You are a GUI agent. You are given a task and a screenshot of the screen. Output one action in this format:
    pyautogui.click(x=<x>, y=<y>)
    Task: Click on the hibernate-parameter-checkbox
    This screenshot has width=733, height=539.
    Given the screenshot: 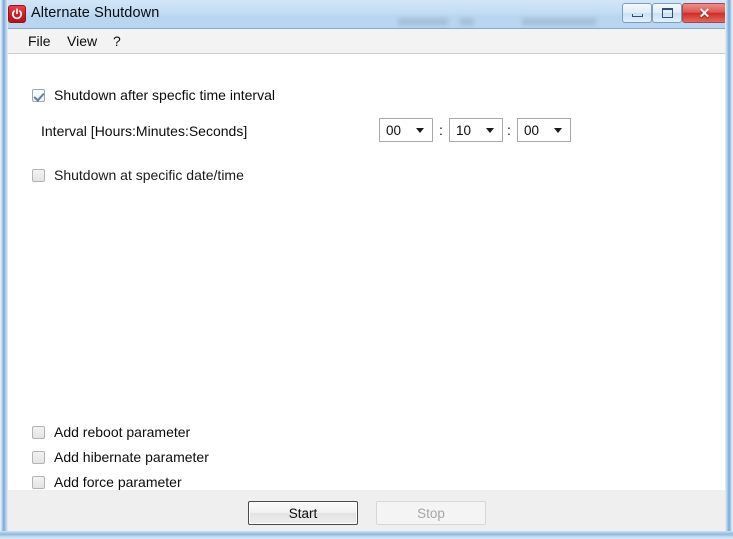 What is the action you would take?
    pyautogui.click(x=38, y=457)
    